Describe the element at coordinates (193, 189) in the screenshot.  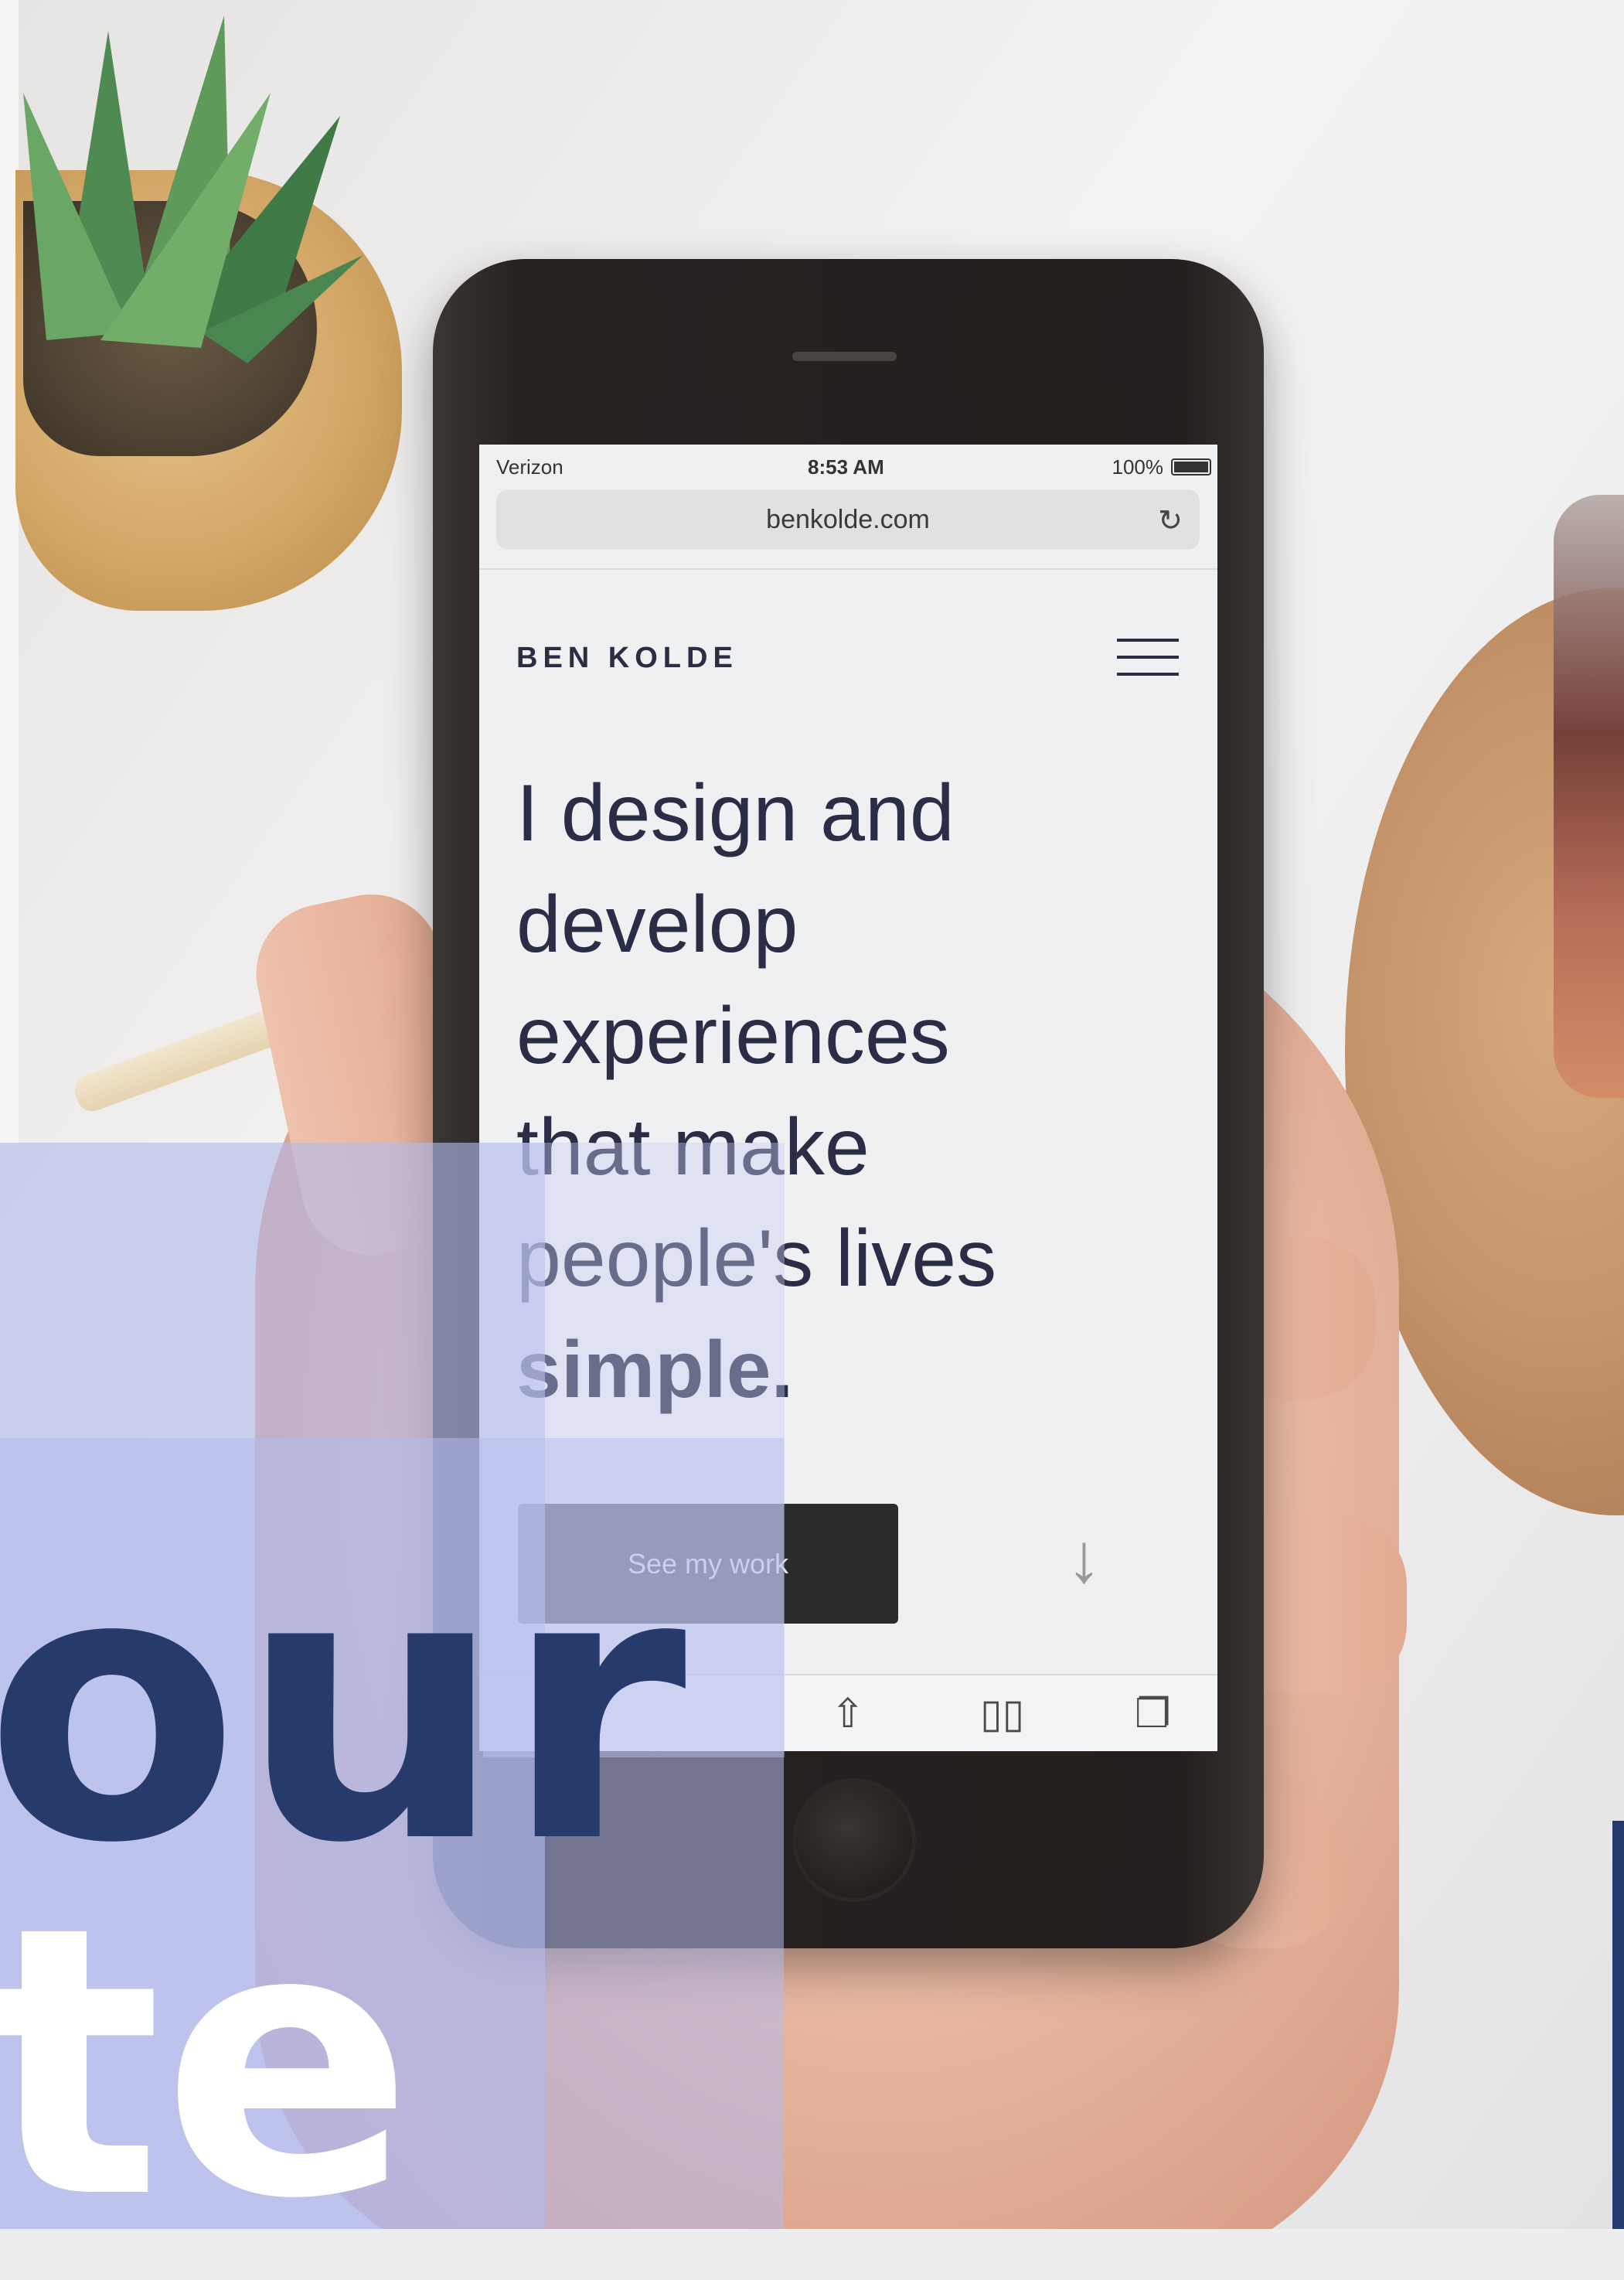
I see `succulent-plant` at that location.